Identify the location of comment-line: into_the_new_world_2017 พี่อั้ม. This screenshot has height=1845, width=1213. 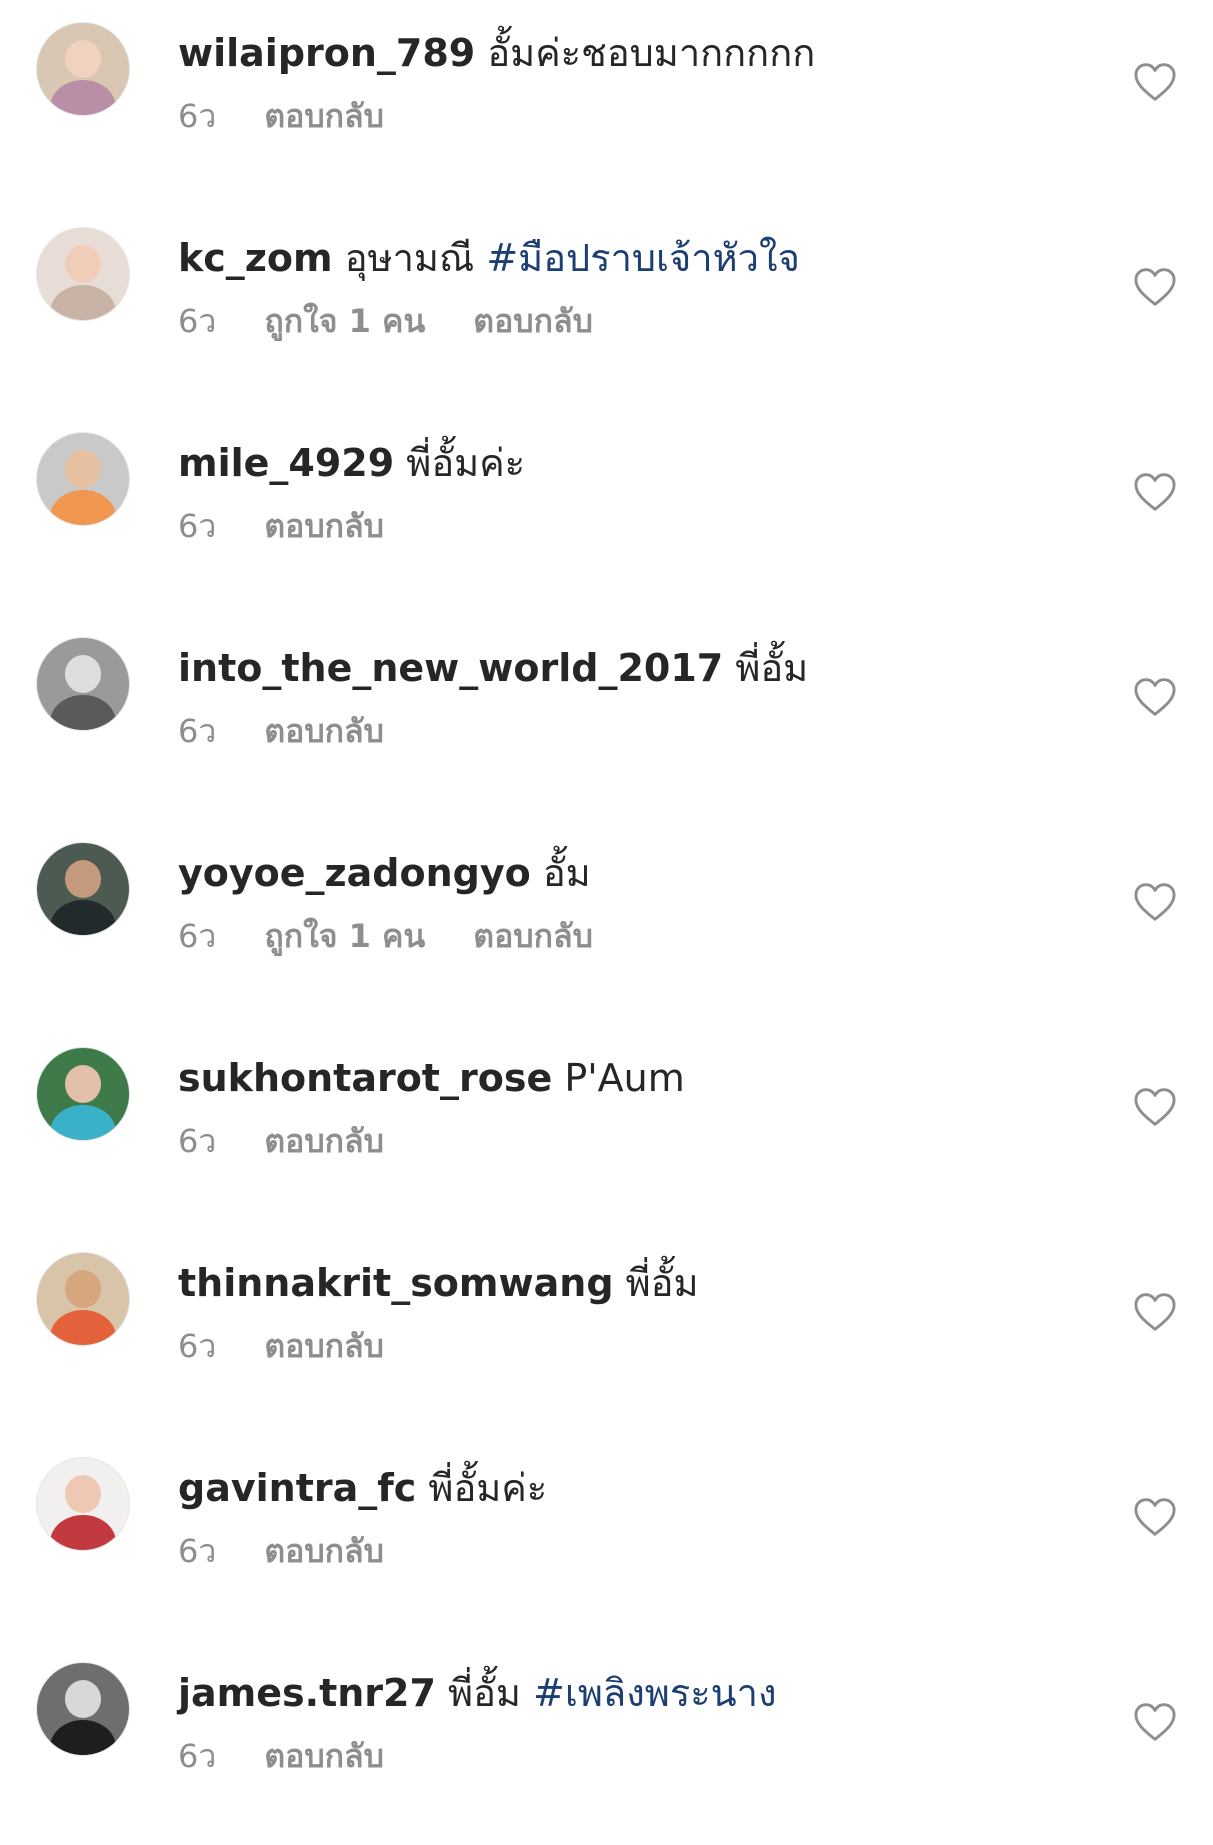
(625, 668).